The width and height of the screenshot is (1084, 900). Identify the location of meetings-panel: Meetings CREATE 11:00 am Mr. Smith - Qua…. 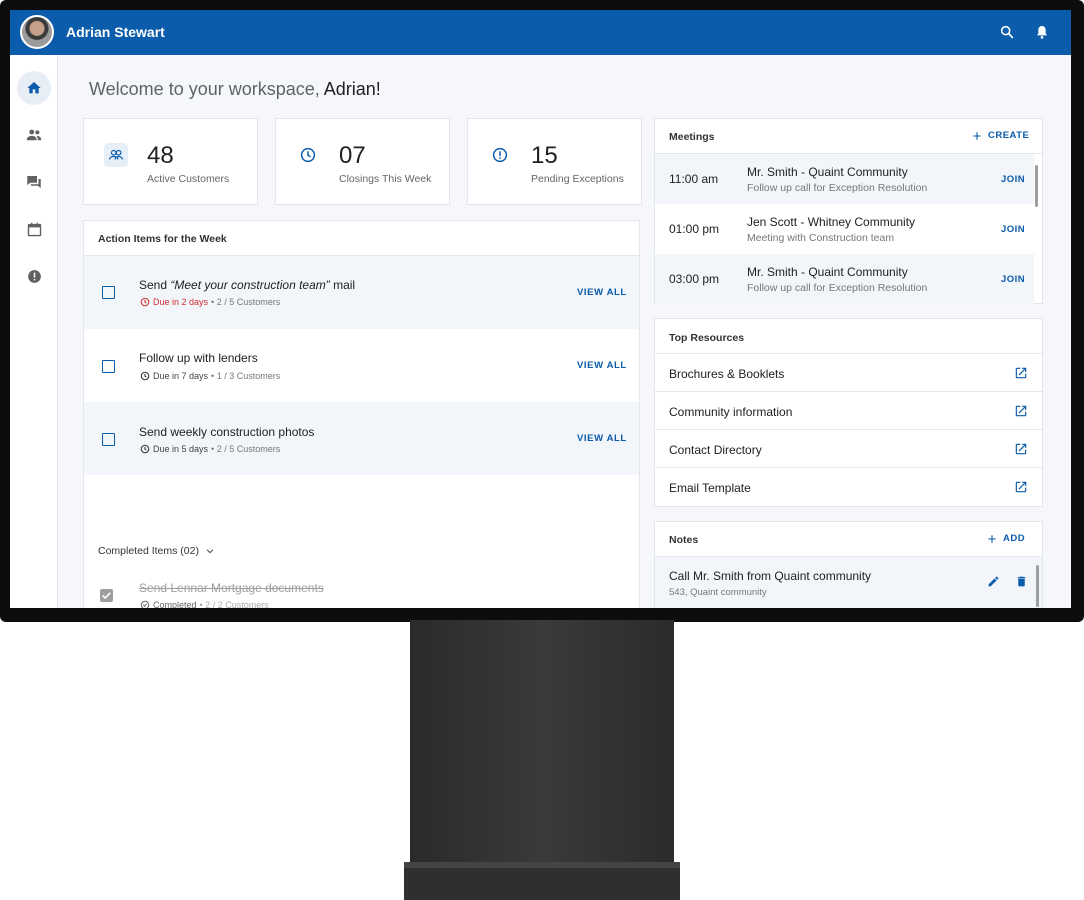
(848, 211).